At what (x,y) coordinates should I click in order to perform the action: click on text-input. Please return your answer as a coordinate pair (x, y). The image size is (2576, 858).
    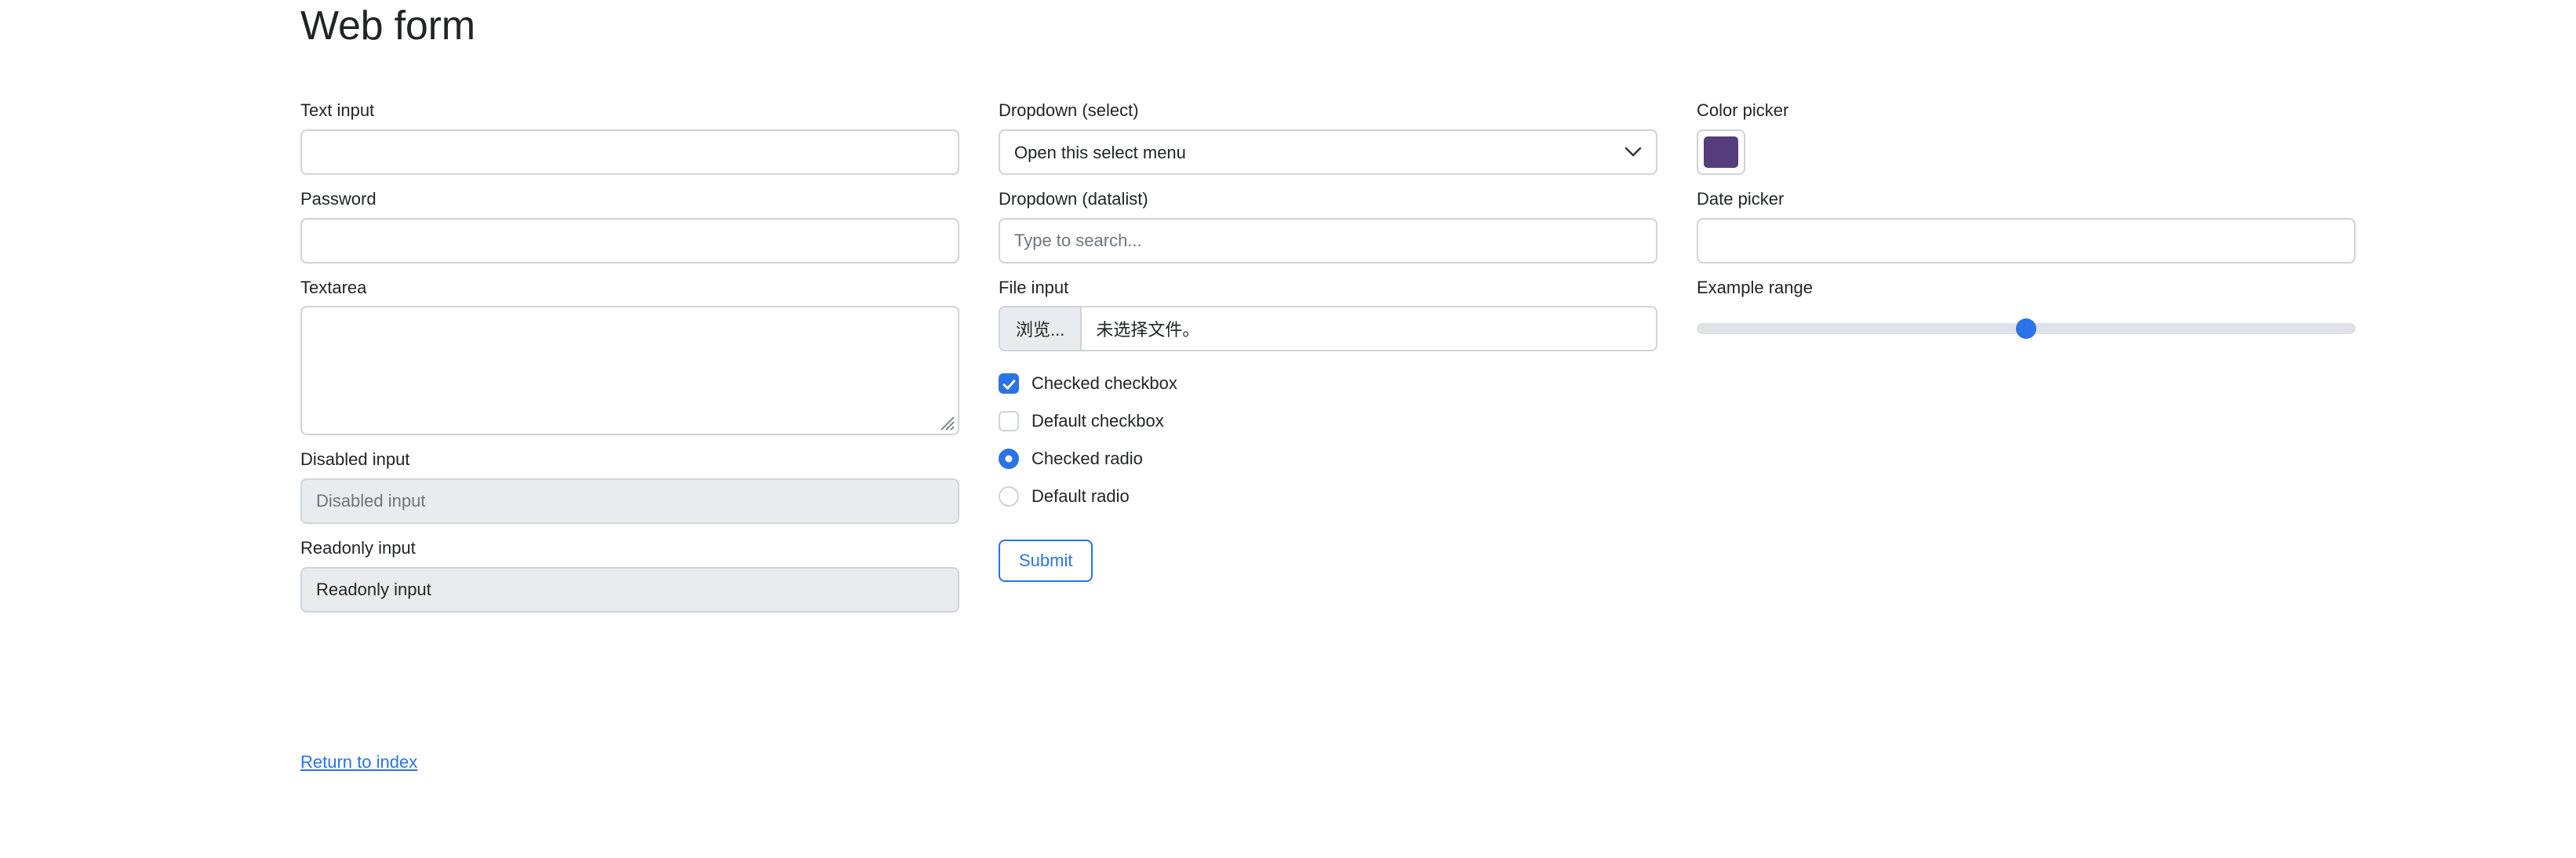
    Looking at the image, I should click on (629, 152).